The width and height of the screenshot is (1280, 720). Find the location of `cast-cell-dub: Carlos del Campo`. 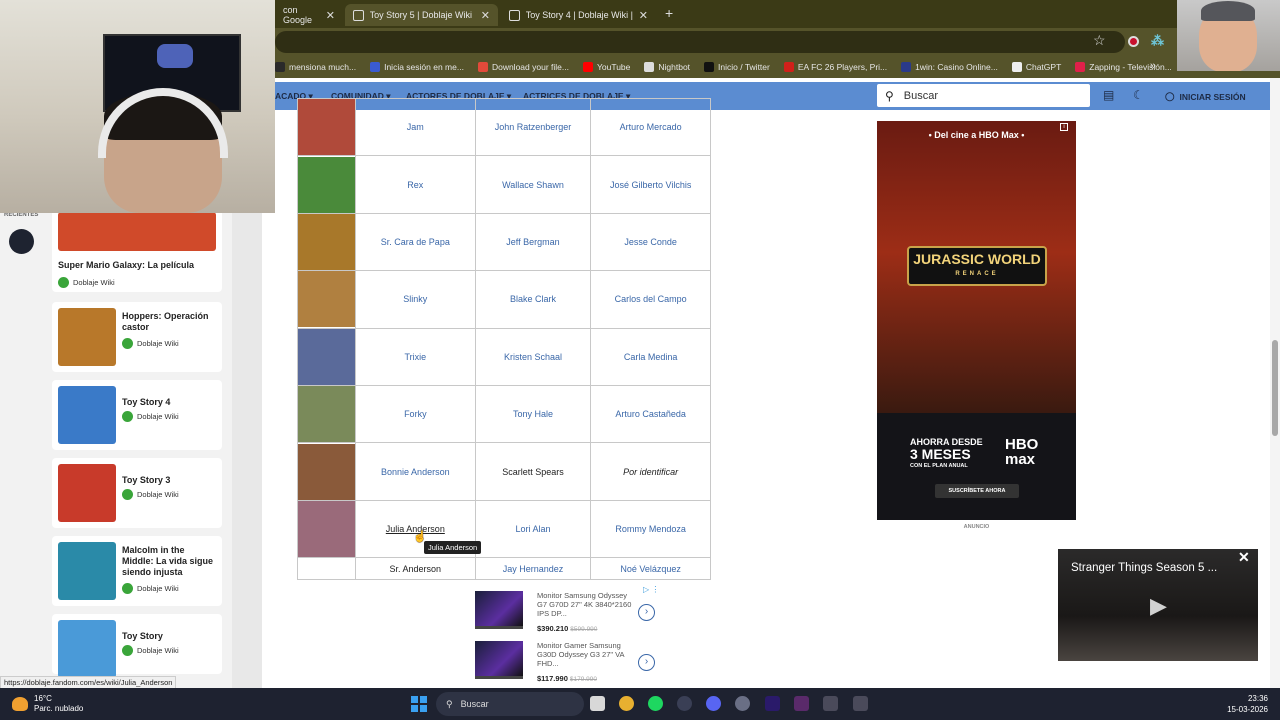

cast-cell-dub: Carlos del Campo is located at coordinates (650, 299).